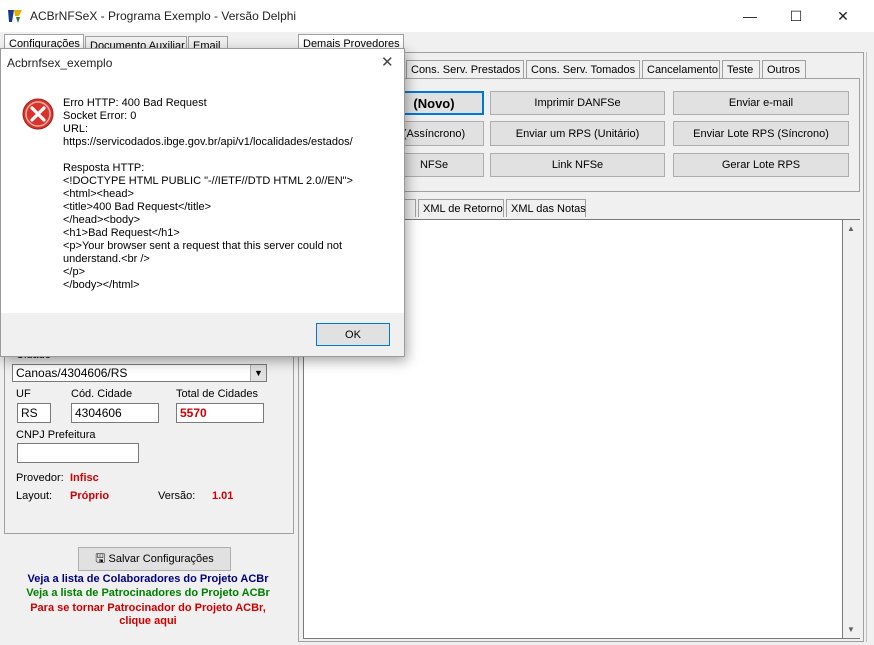  What do you see at coordinates (148, 621) in the screenshot?
I see `link-clique-aqui: clique aqui` at bounding box center [148, 621].